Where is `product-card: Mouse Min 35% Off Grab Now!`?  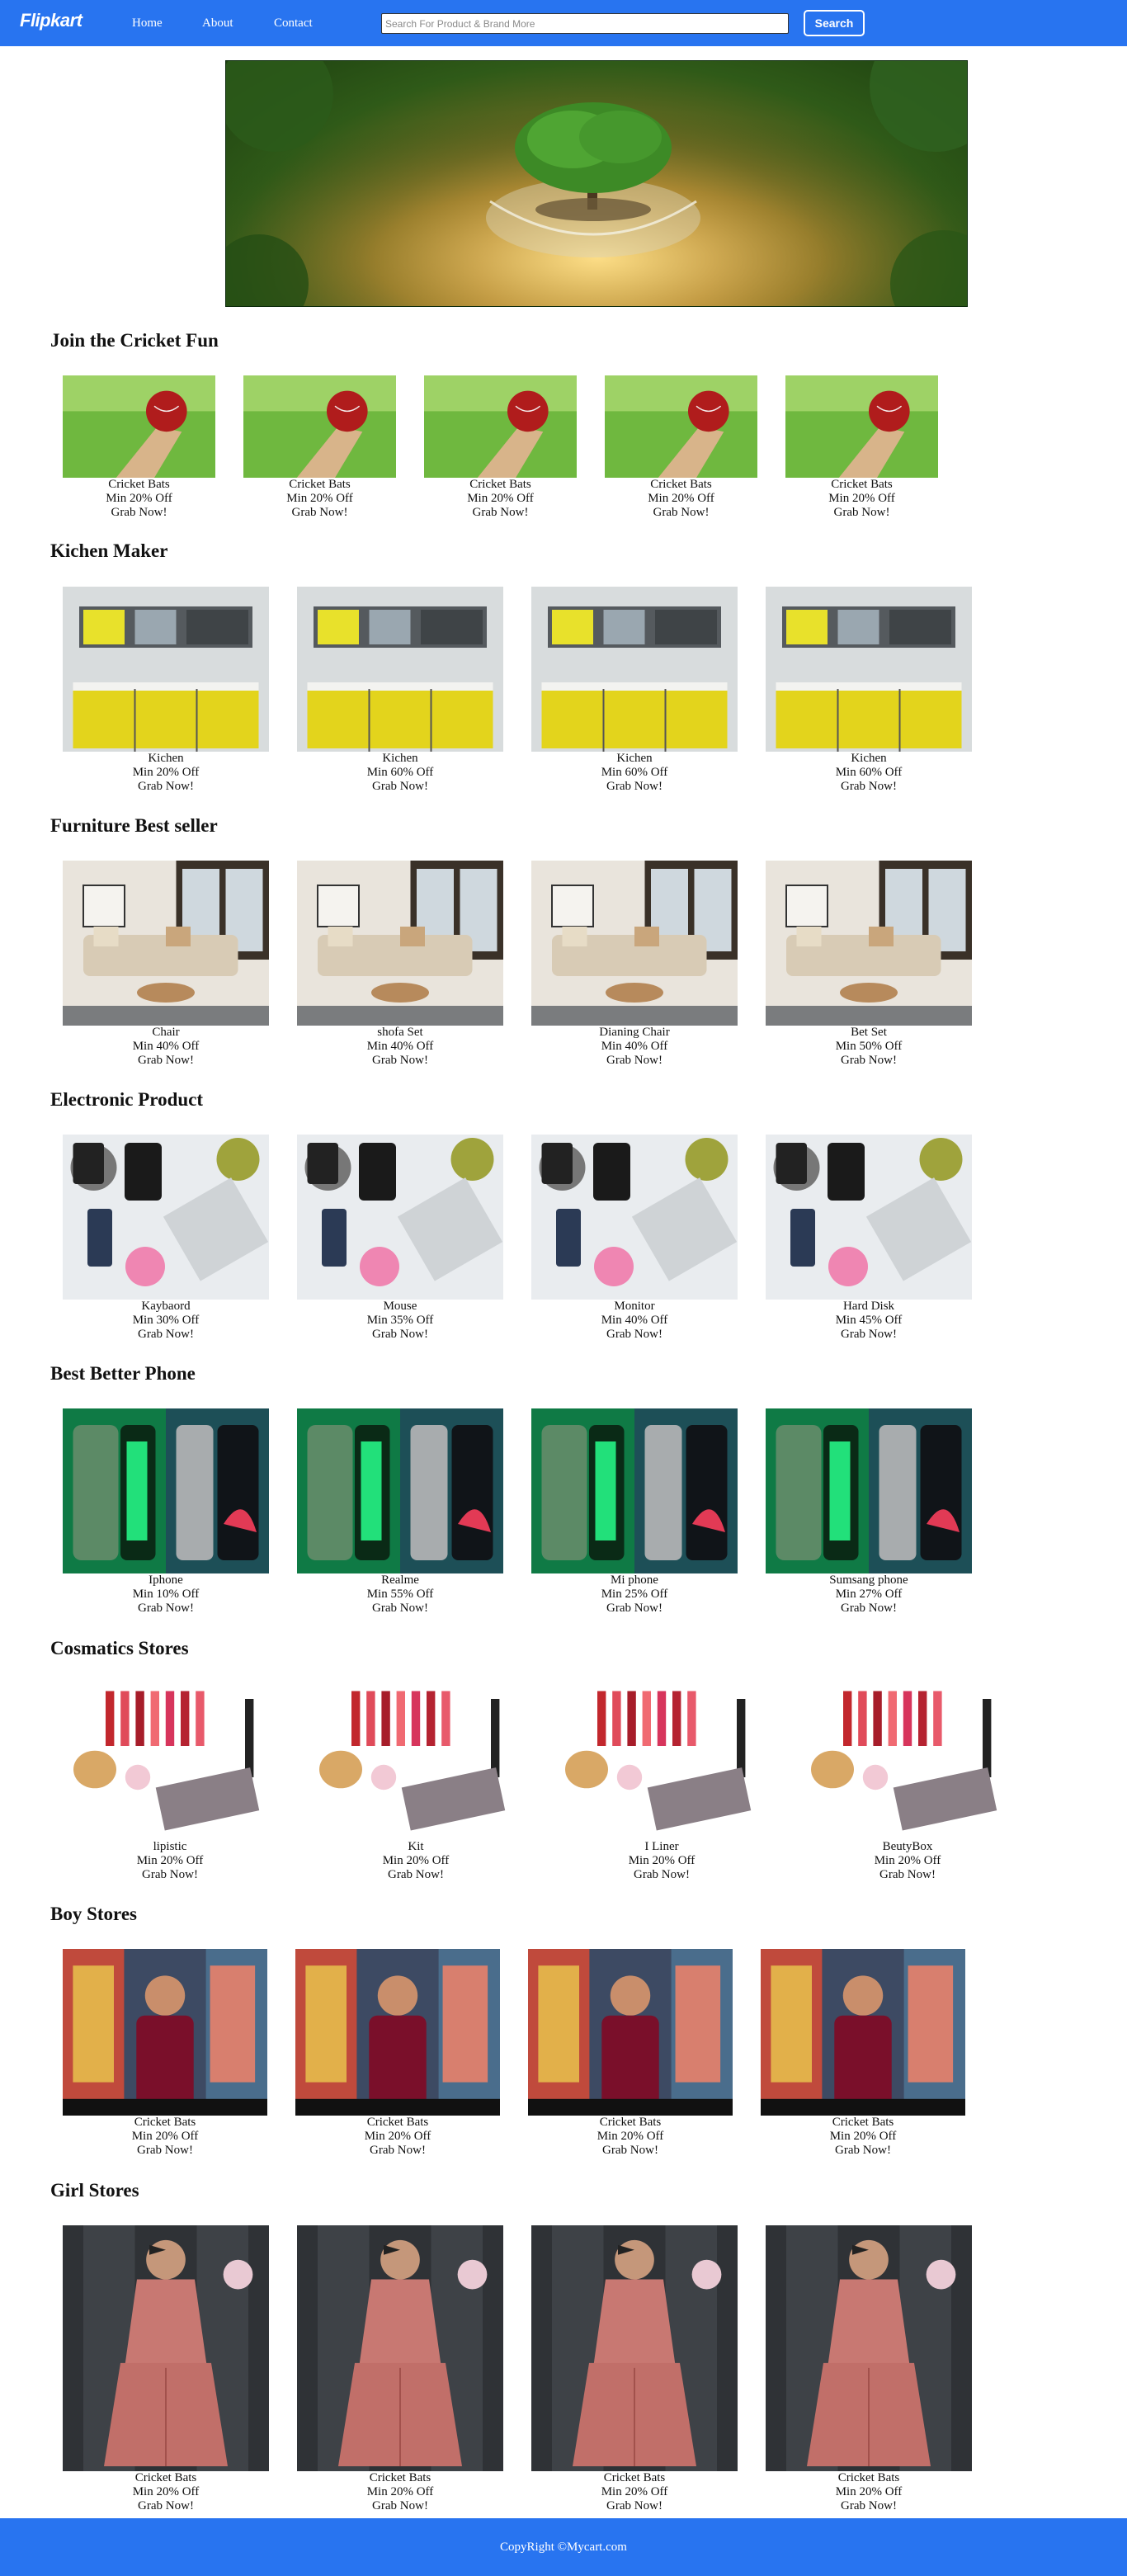 product-card: Mouse Min 35% Off Grab Now! is located at coordinates (400, 1238).